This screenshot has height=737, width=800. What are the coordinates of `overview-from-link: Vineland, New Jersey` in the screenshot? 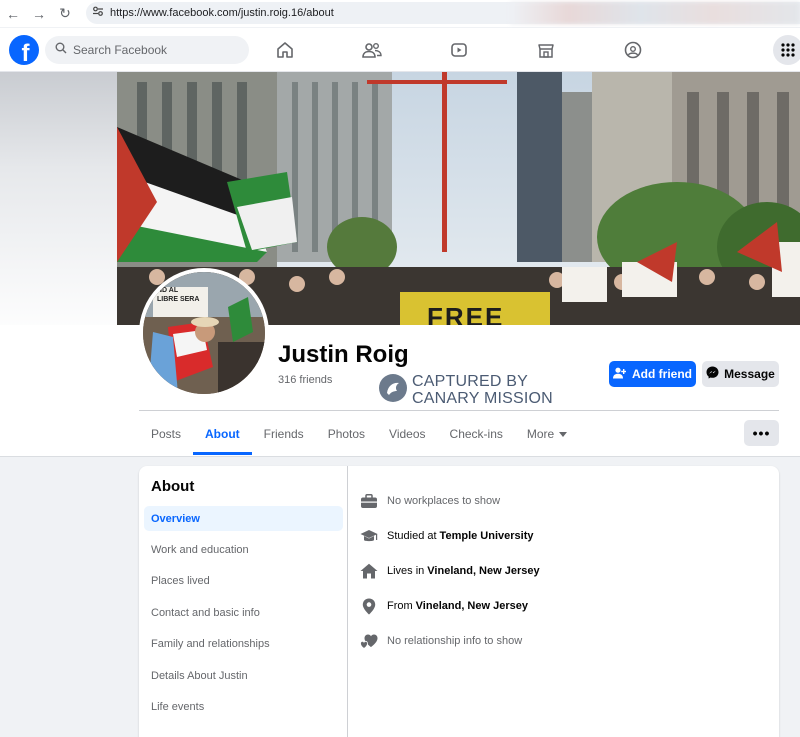 It's located at (472, 606).